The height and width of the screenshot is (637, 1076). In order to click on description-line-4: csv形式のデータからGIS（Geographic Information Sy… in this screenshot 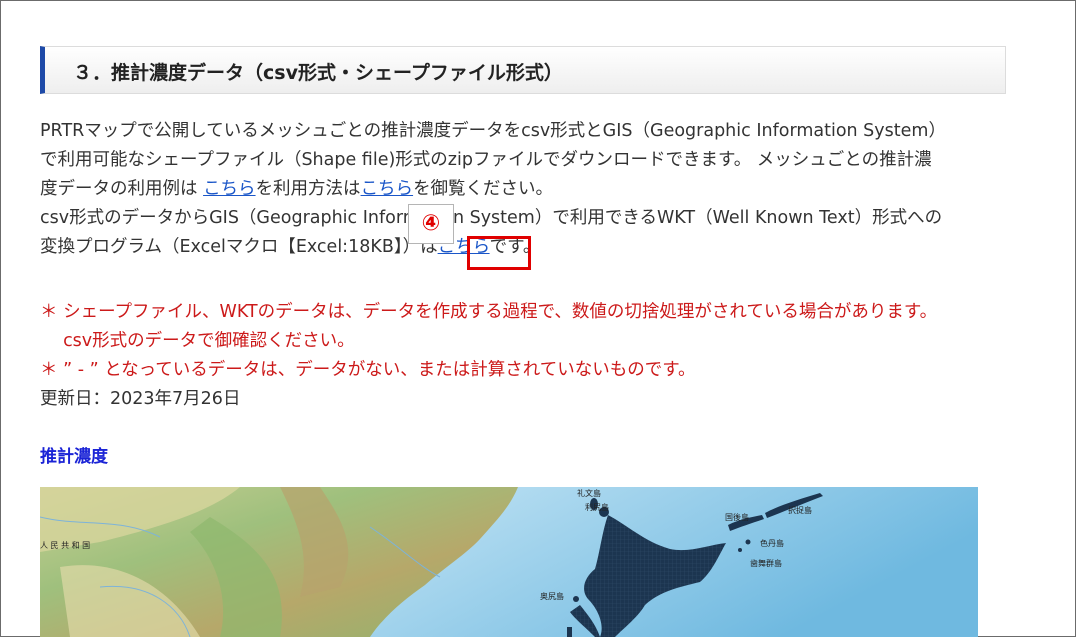, I will do `click(491, 218)`.